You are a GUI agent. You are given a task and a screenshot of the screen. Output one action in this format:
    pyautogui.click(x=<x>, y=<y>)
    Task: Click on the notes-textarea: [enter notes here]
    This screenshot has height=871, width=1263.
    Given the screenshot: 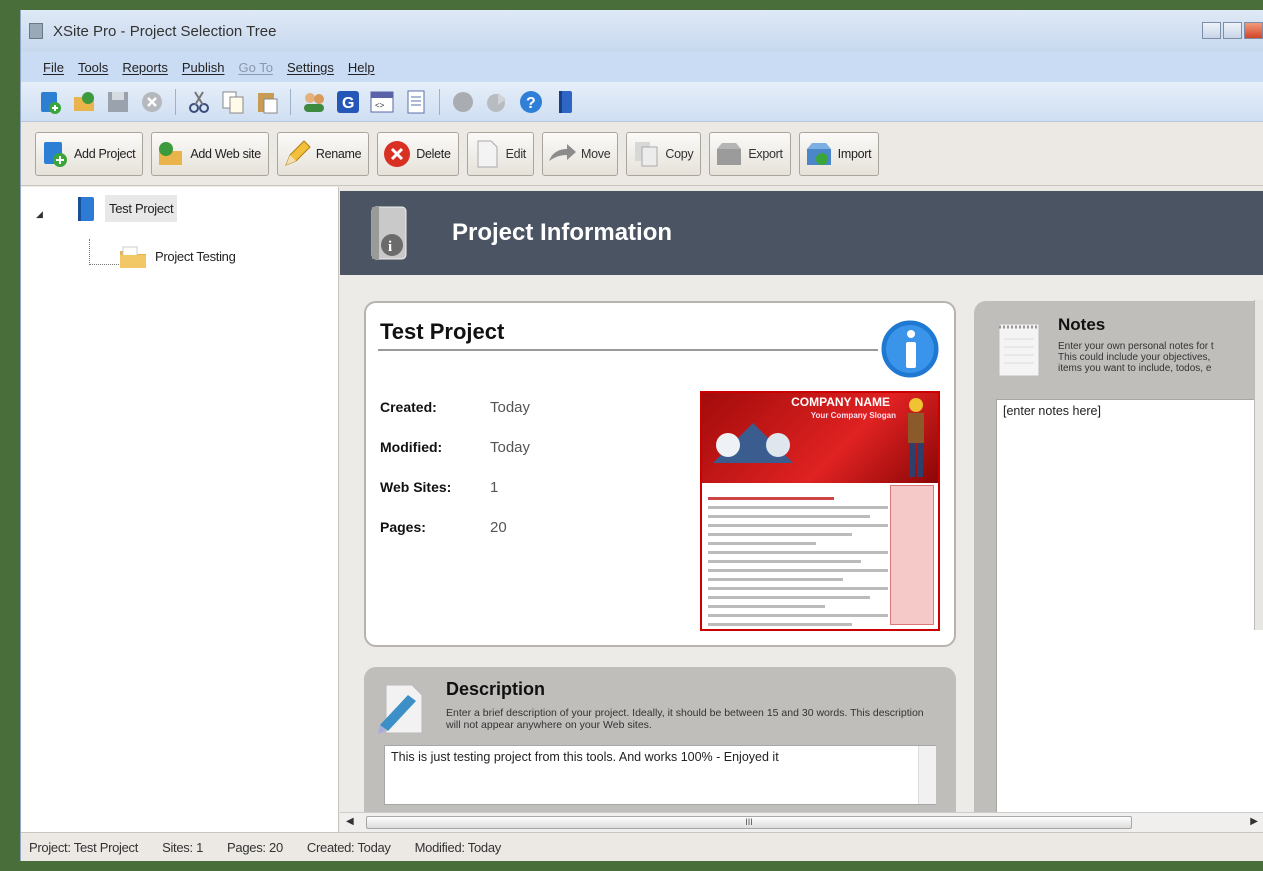 What is the action you would take?
    pyautogui.click(x=1129, y=605)
    